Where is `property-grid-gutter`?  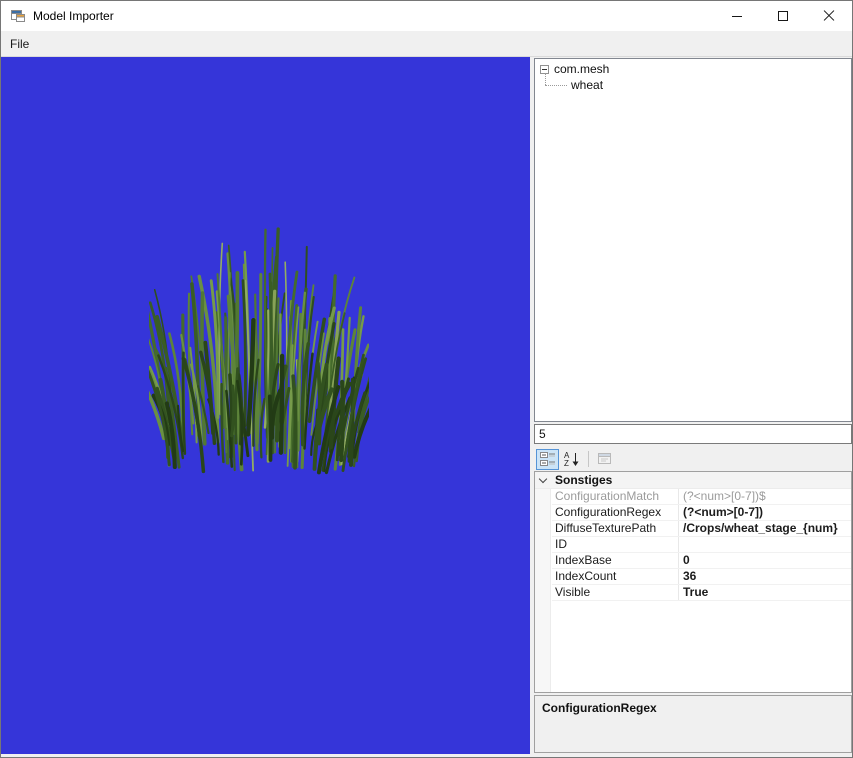
property-grid-gutter is located at coordinates (543, 590).